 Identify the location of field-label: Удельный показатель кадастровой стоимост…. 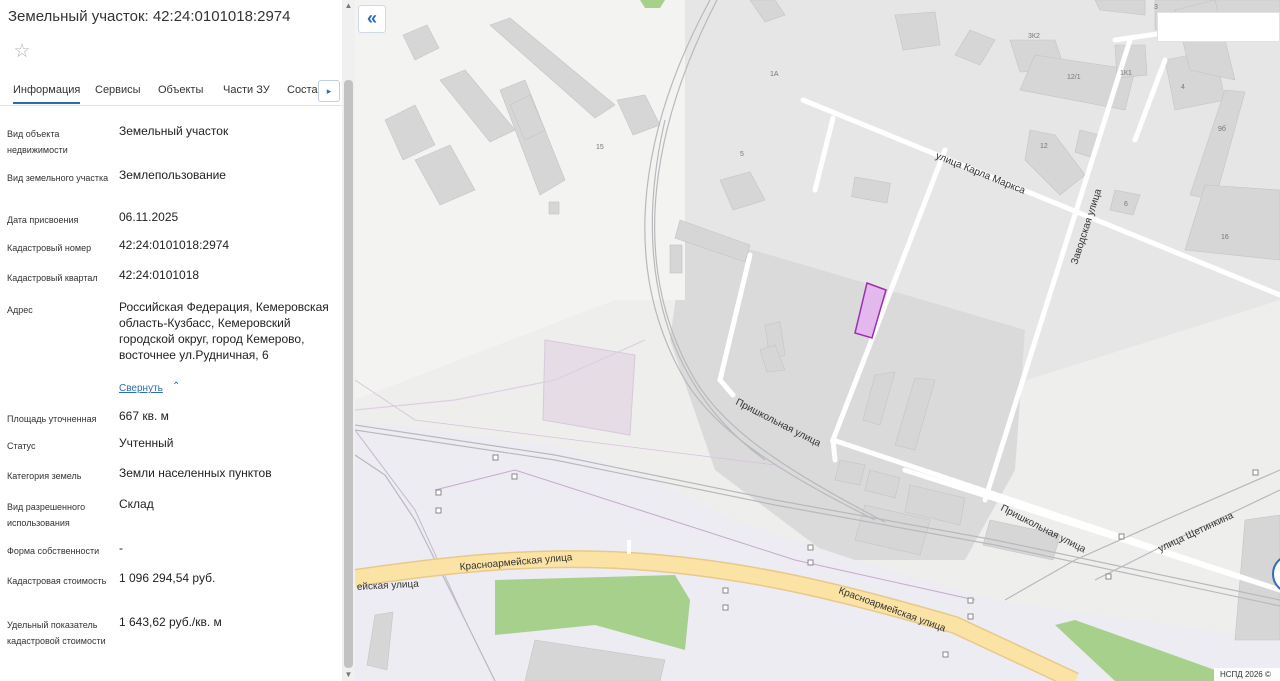
(56, 633).